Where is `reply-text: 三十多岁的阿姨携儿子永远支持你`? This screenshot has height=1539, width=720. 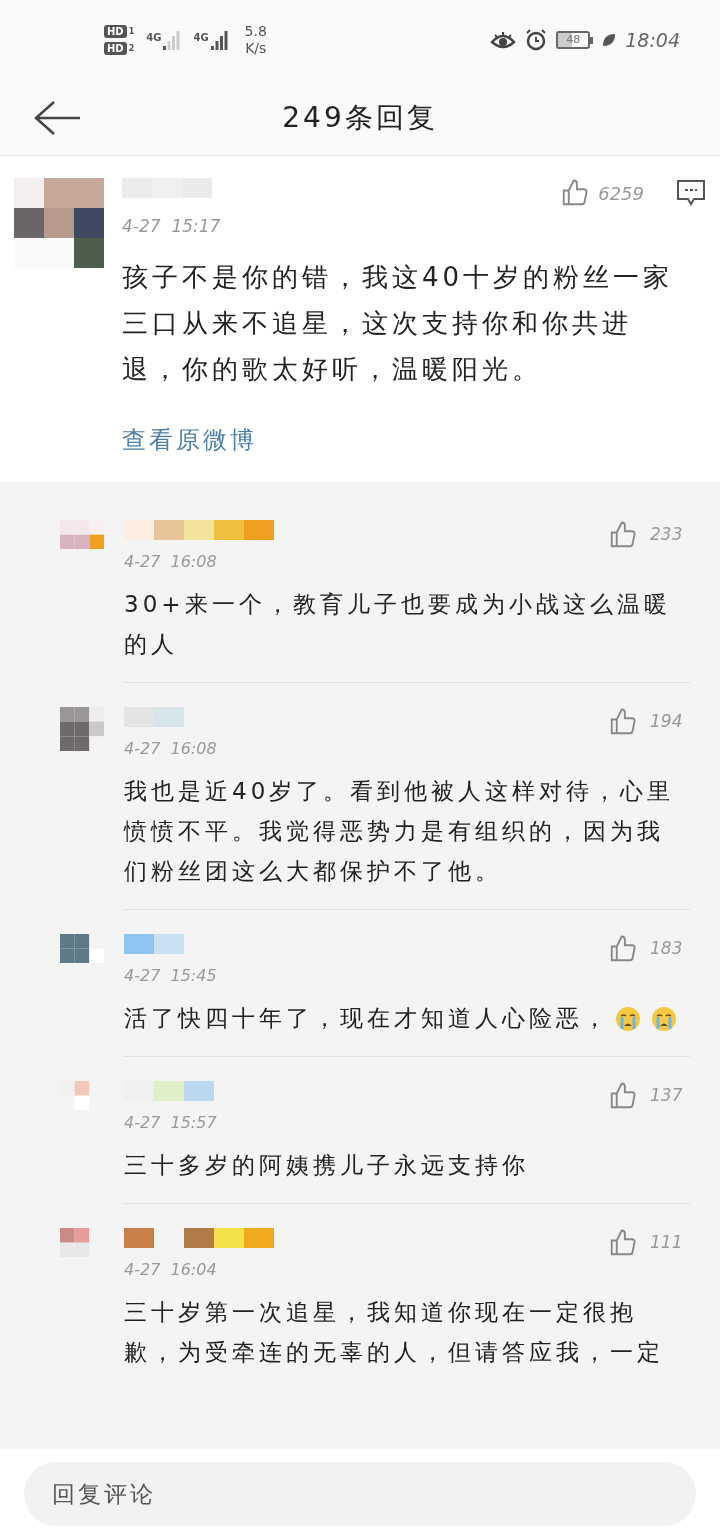
reply-text: 三十多岁的阿姨携儿子永远支持你 is located at coordinates (327, 1165).